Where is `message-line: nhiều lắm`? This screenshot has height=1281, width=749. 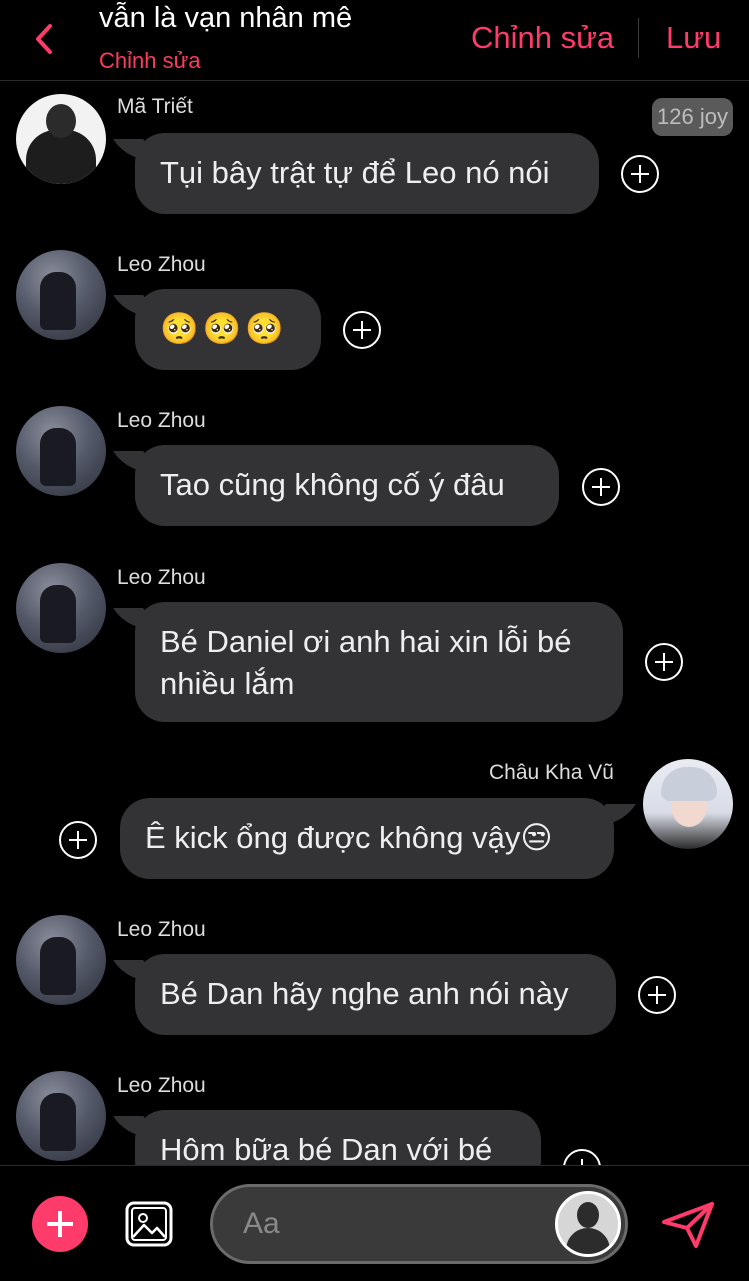 message-line: nhiều lắm is located at coordinates (227, 683).